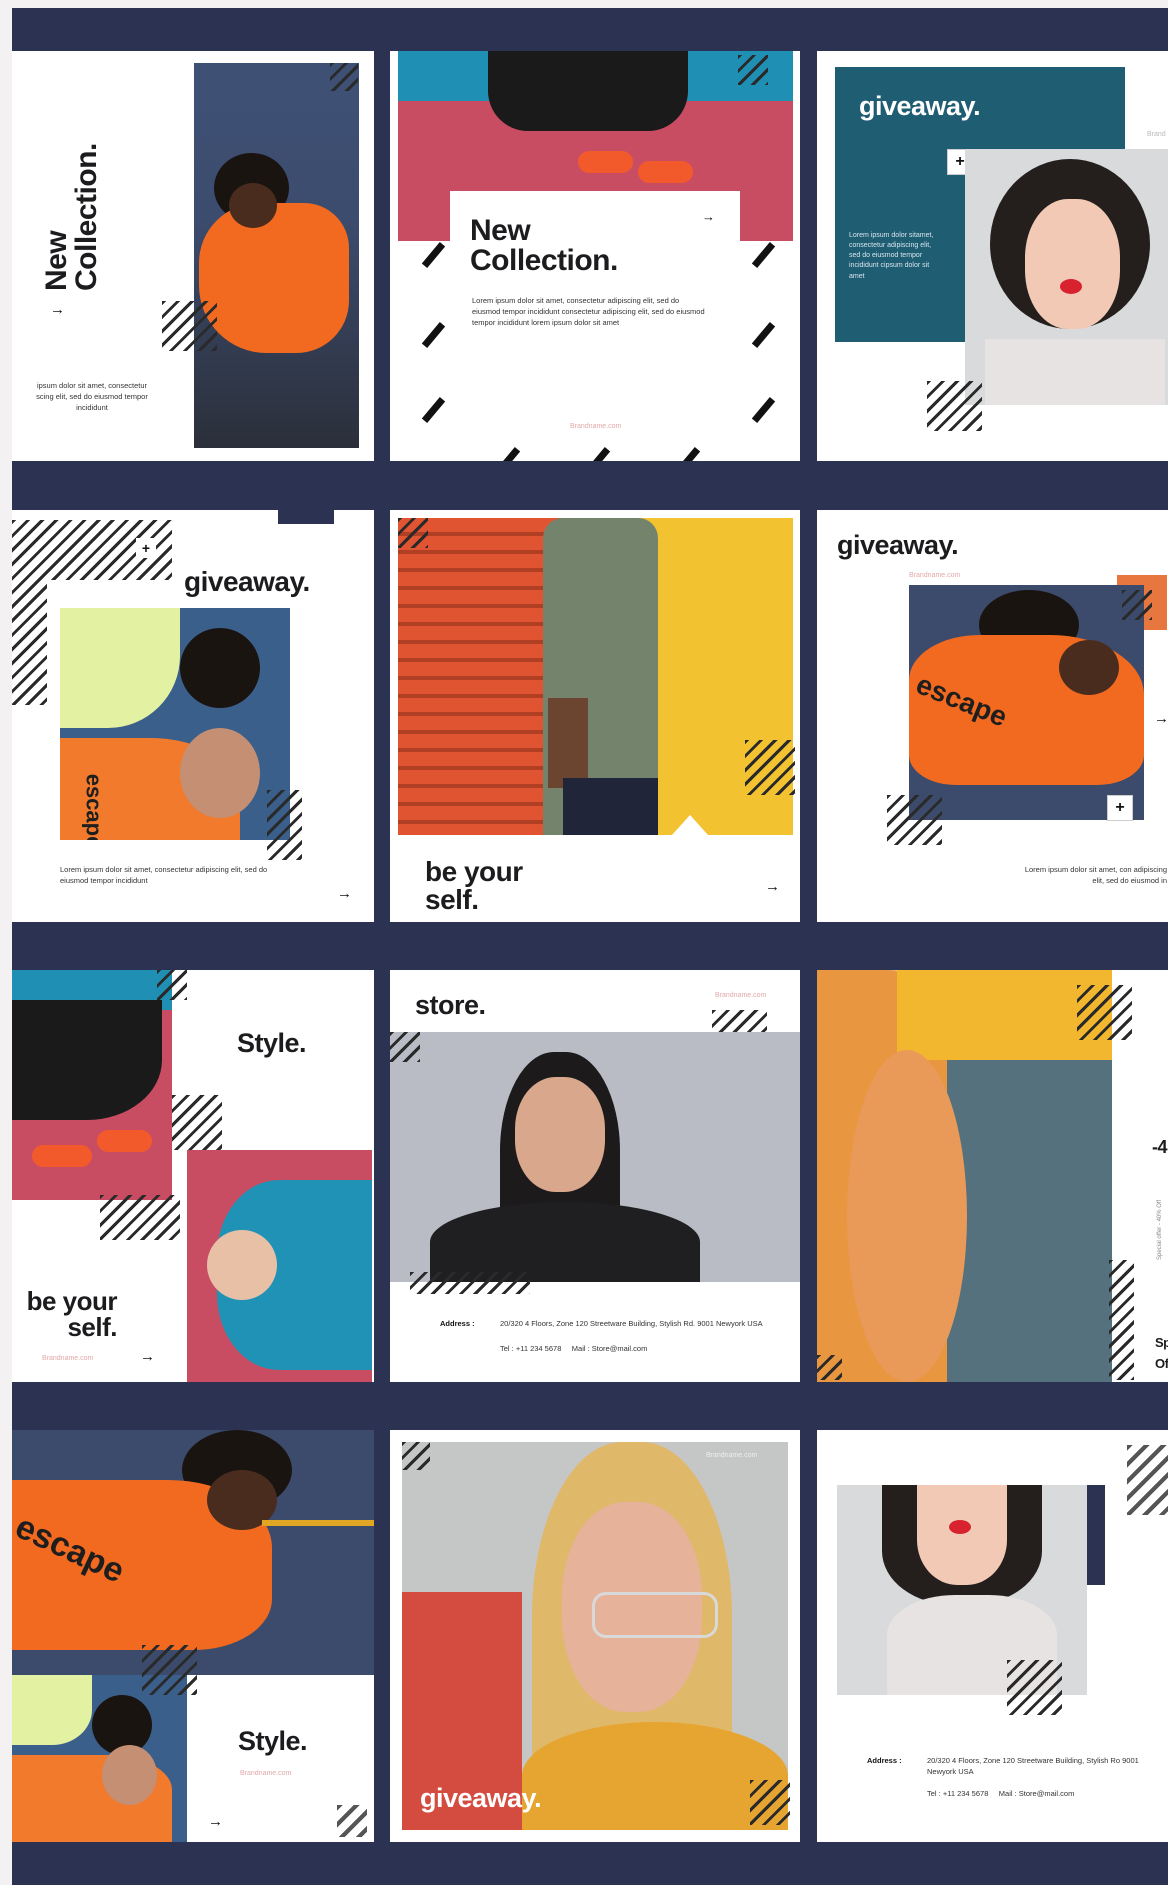  What do you see at coordinates (1026, 702) in the screenshot?
I see `photo-woman-escape-hoodie: escape` at bounding box center [1026, 702].